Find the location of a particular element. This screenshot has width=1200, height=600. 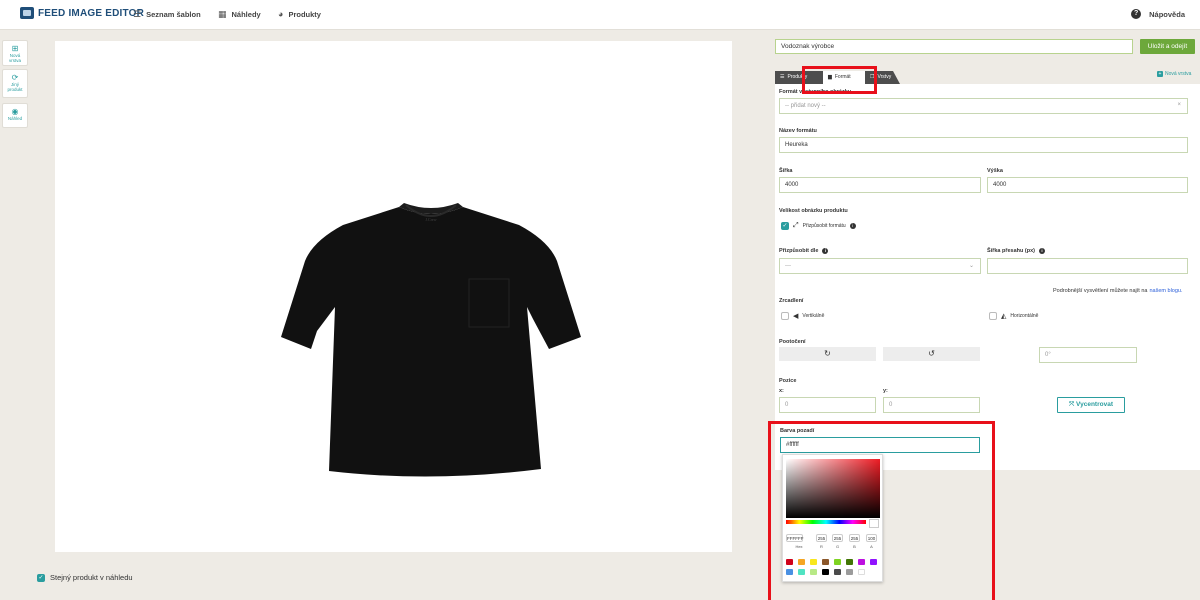

new-layer-tool: ⊞ Nová vrstva is located at coordinates (15, 53).